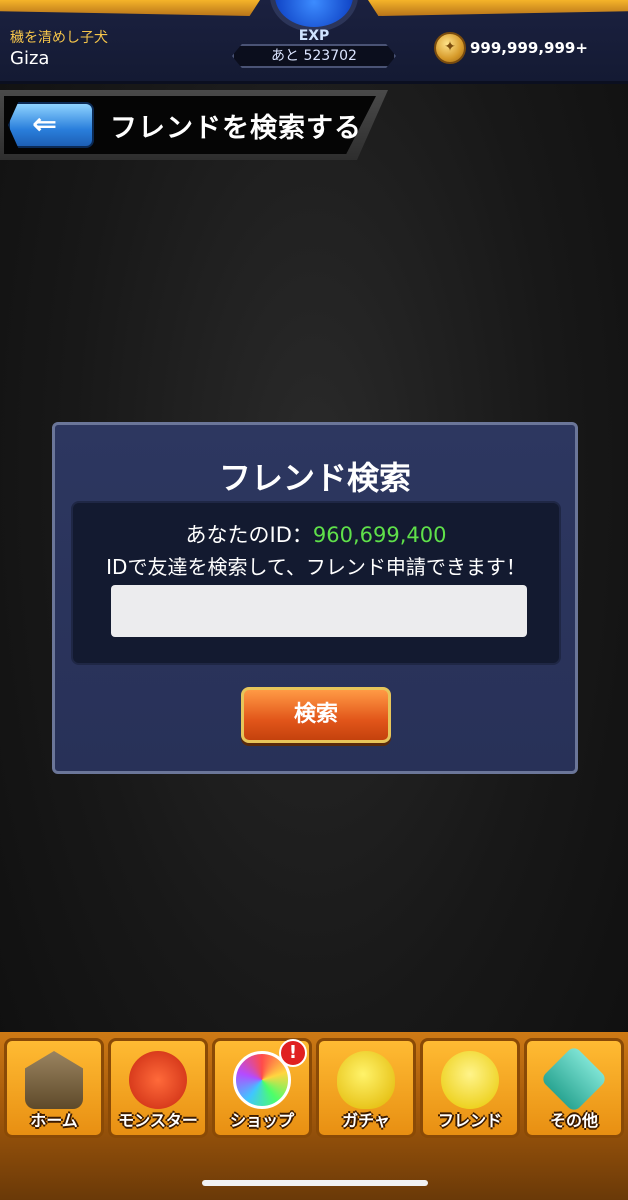 This screenshot has width=628, height=1200. I want to click on home-indicator, so click(315, 1183).